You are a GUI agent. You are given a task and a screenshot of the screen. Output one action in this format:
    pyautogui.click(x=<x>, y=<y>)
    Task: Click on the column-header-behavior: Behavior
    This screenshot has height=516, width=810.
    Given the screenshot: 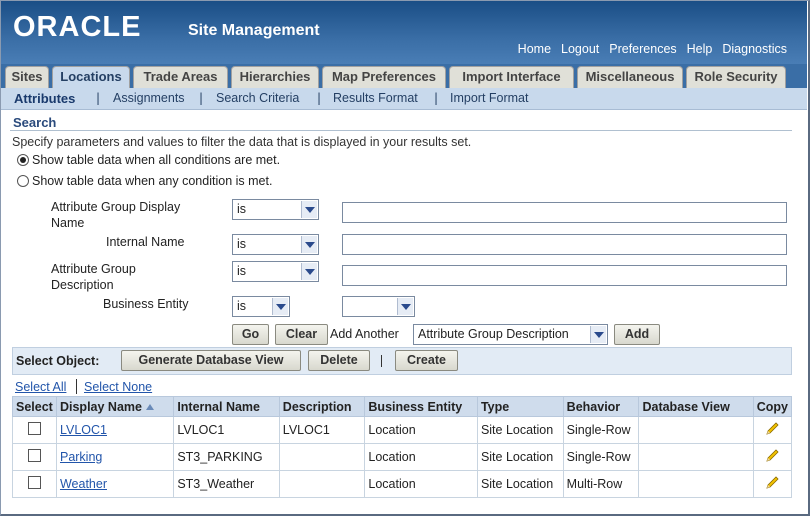 What is the action you would take?
    pyautogui.click(x=601, y=406)
    